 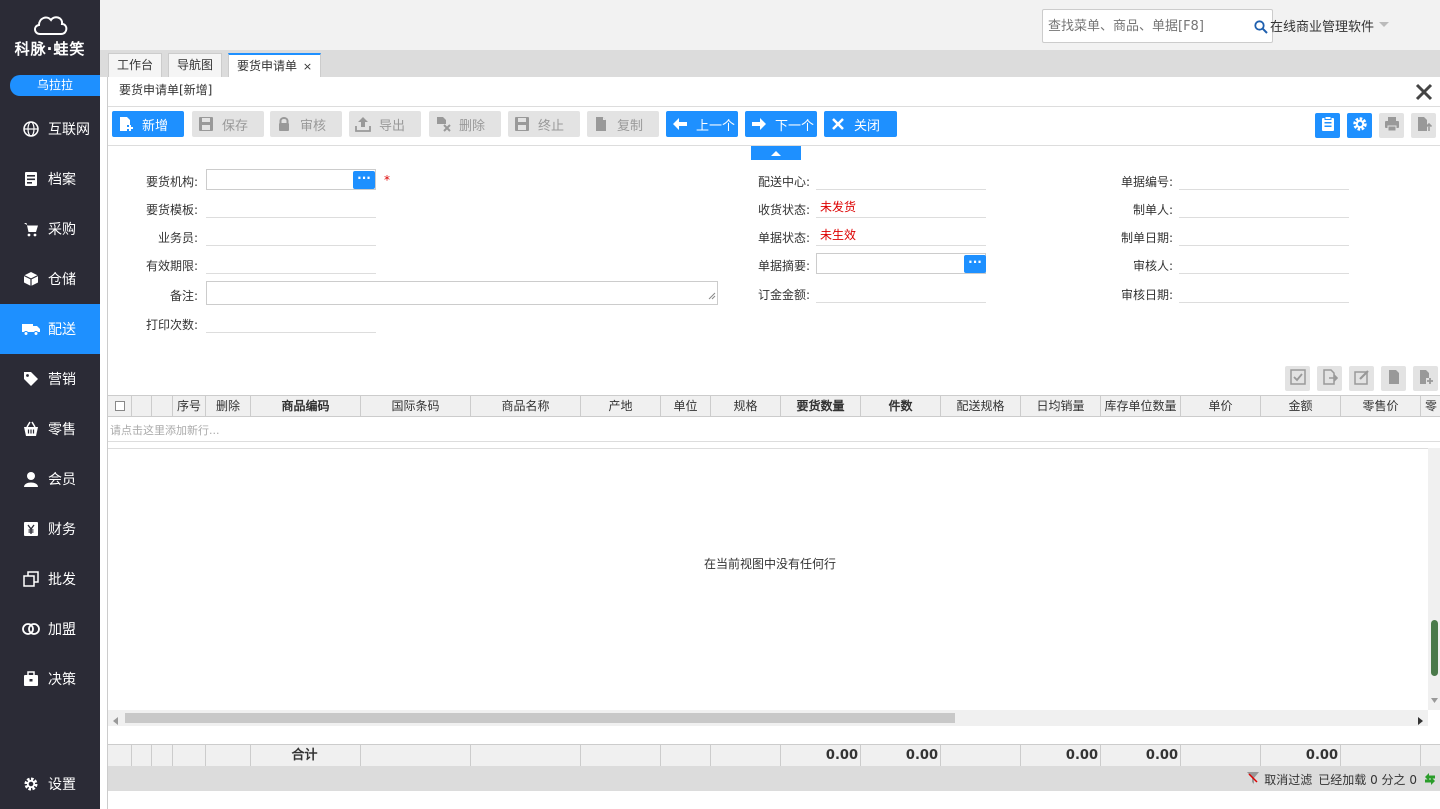 What do you see at coordinates (50, 329) in the screenshot?
I see `sidebar-item-distribution: 配送` at bounding box center [50, 329].